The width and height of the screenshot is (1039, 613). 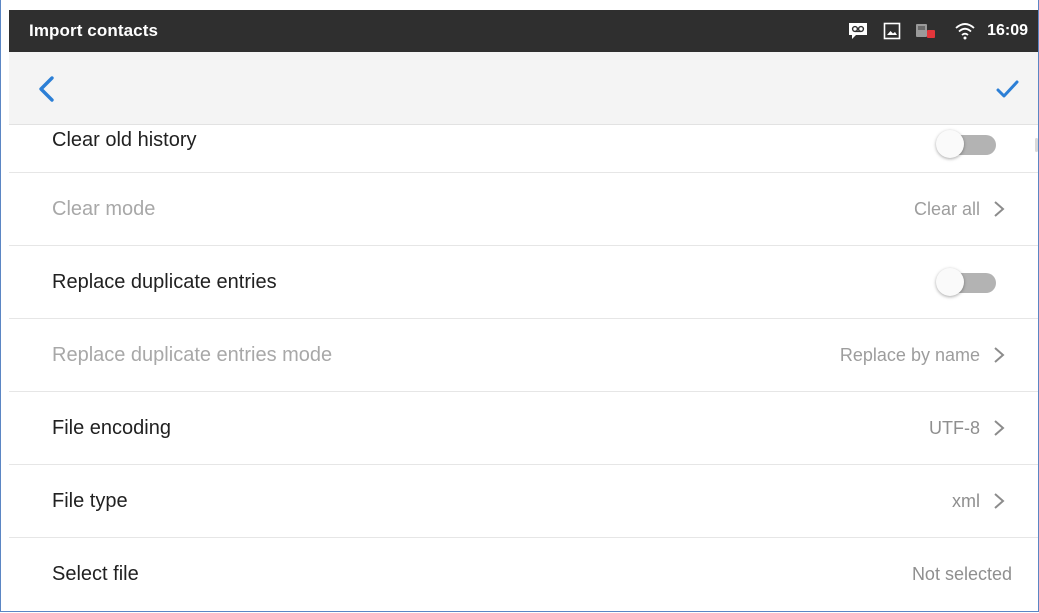 What do you see at coordinates (966, 500) in the screenshot?
I see `setting-value: xml` at bounding box center [966, 500].